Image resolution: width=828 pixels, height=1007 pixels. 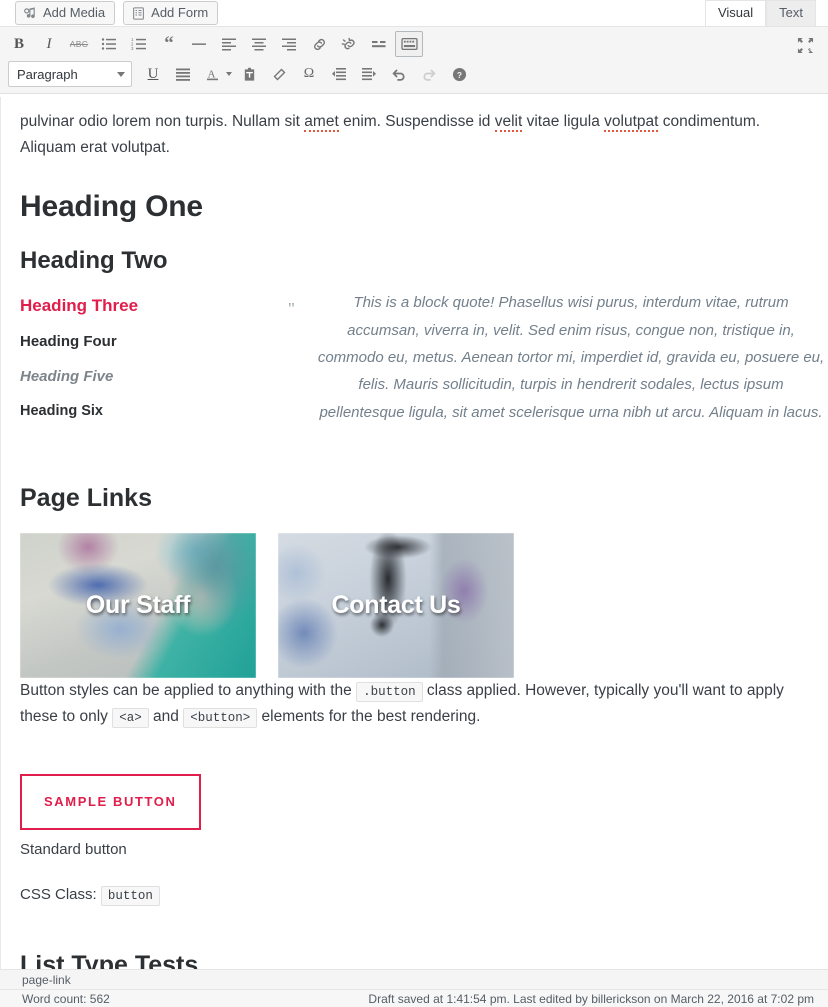 What do you see at coordinates (109, 44) in the screenshot?
I see `bulleted-list-icon` at bounding box center [109, 44].